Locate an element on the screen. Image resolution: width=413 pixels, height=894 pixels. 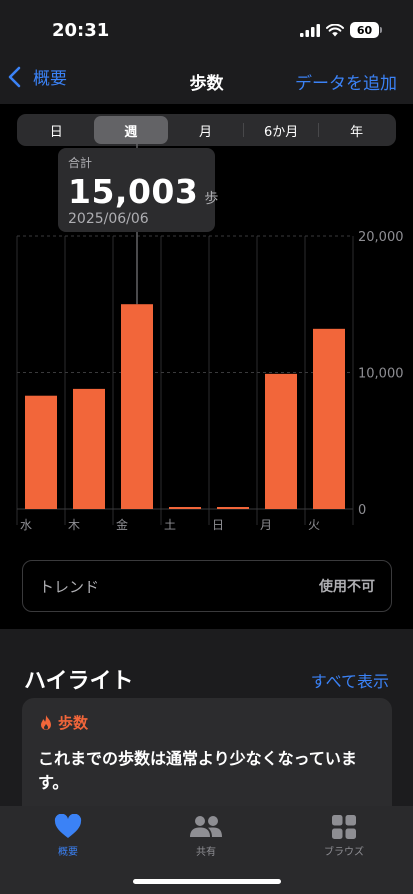
add-data-button: データを追加 is located at coordinates (346, 81).